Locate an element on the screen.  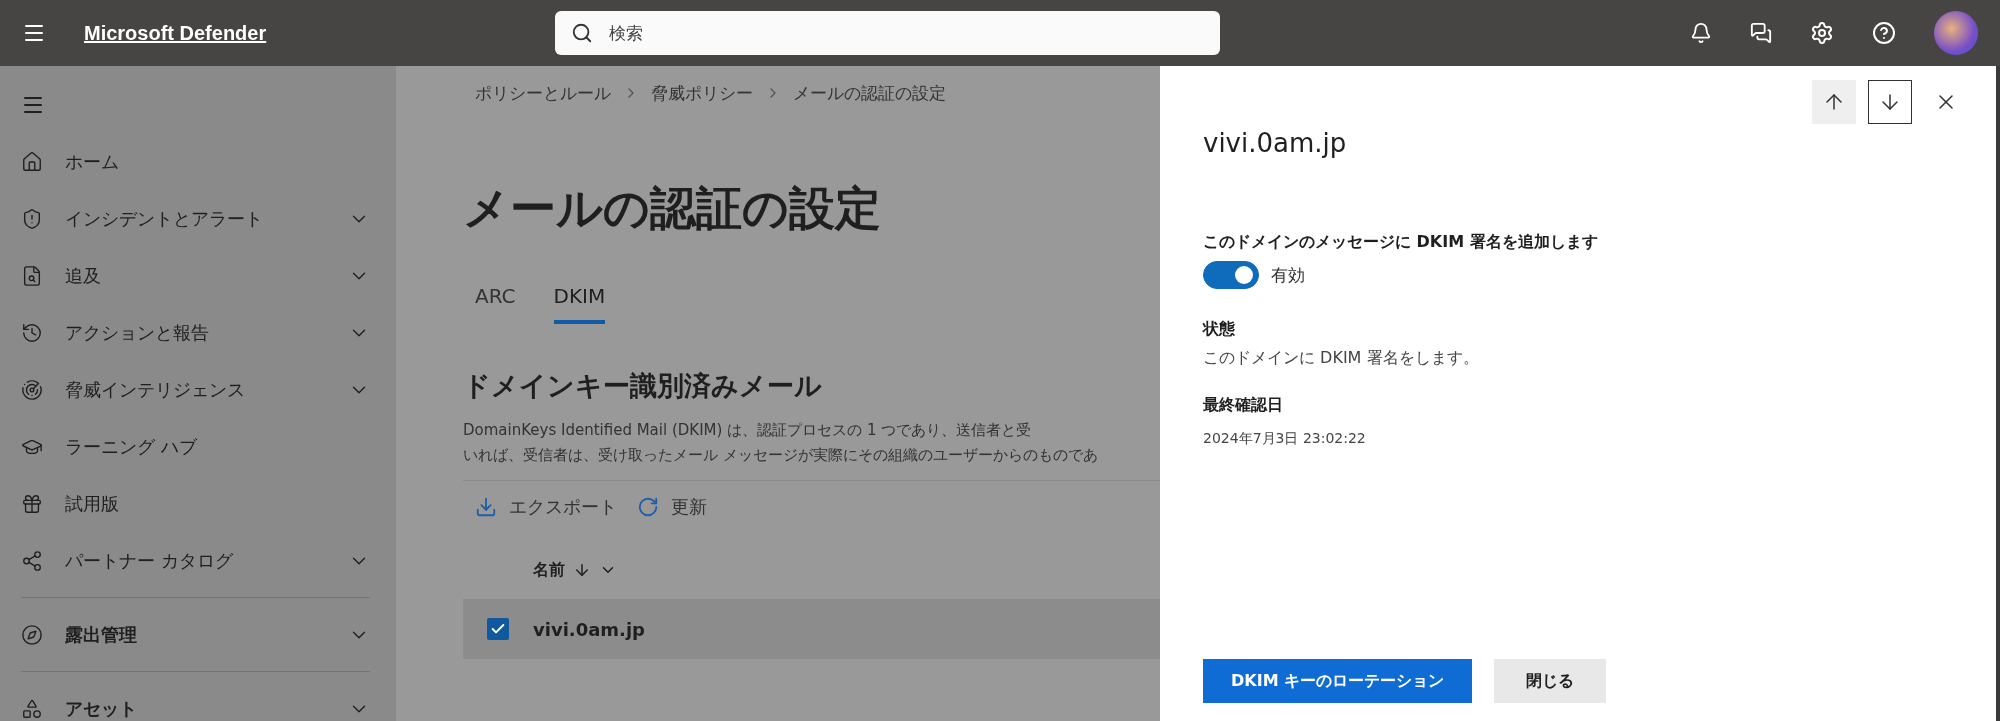
table-row: vivi.0am.jp is located at coordinates (811, 629).